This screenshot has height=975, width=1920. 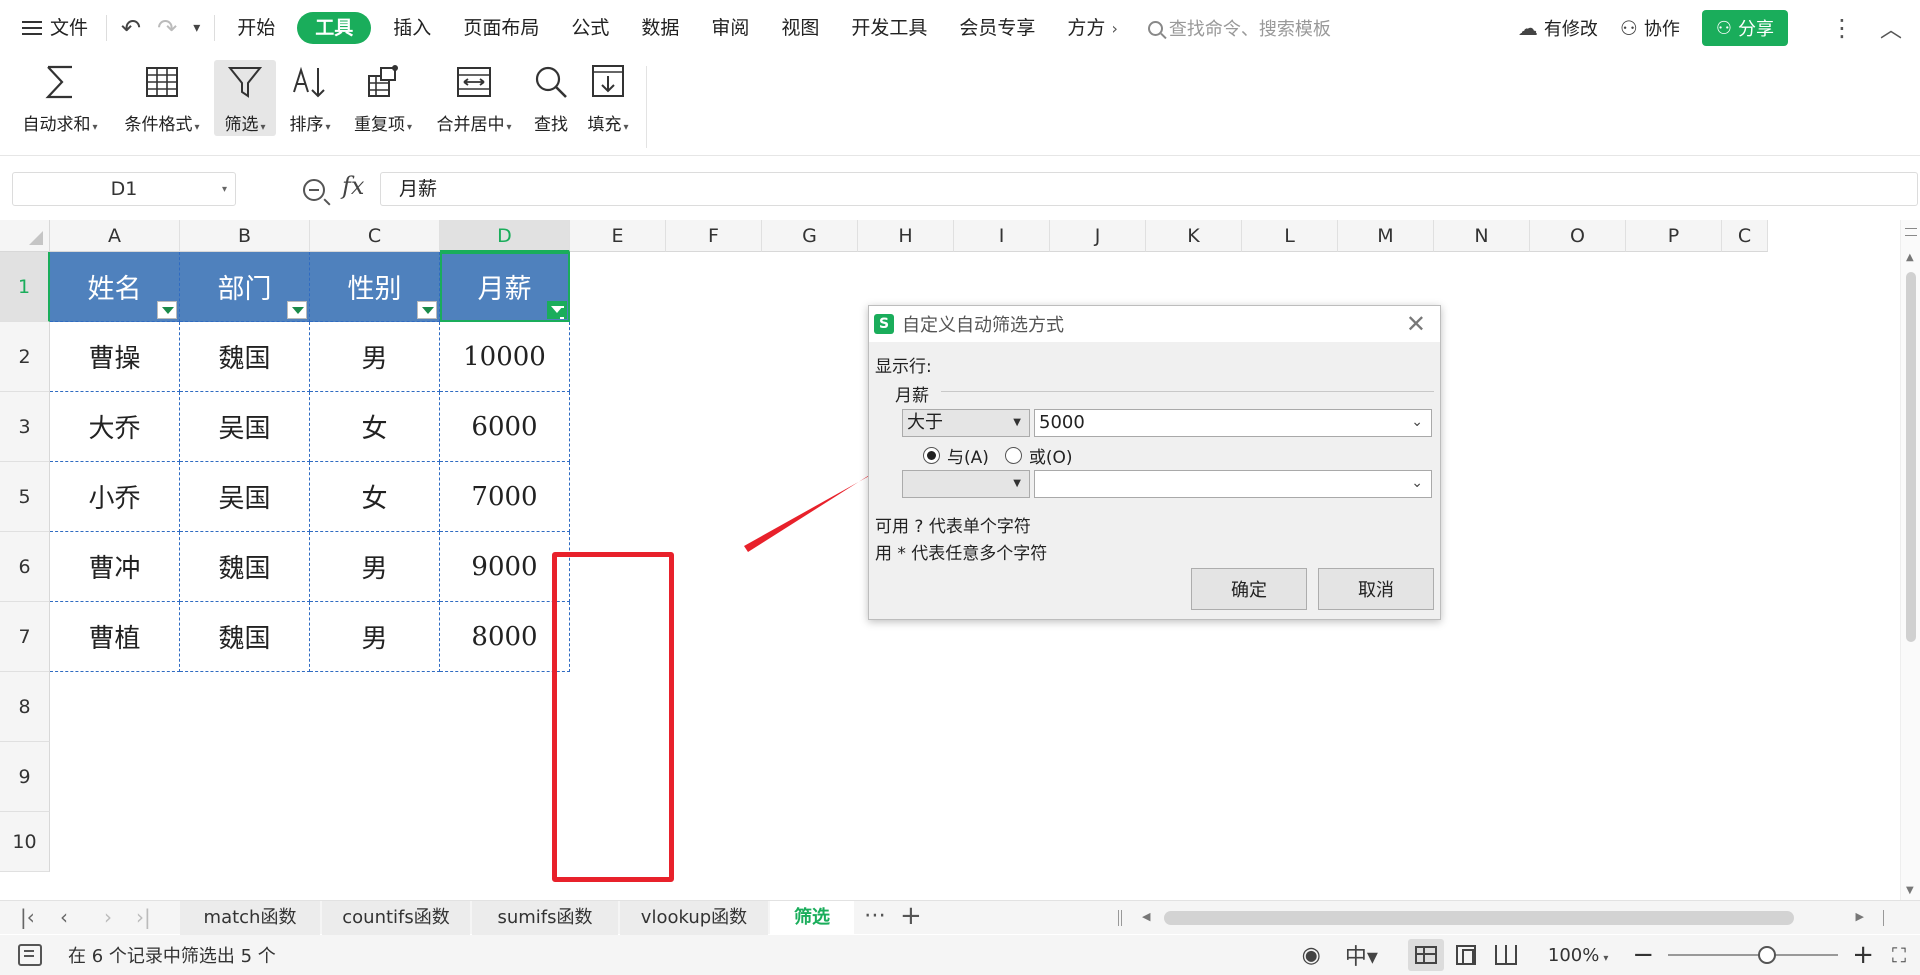 What do you see at coordinates (64, 917) in the screenshot?
I see `prev-sheet-icon: ‹` at bounding box center [64, 917].